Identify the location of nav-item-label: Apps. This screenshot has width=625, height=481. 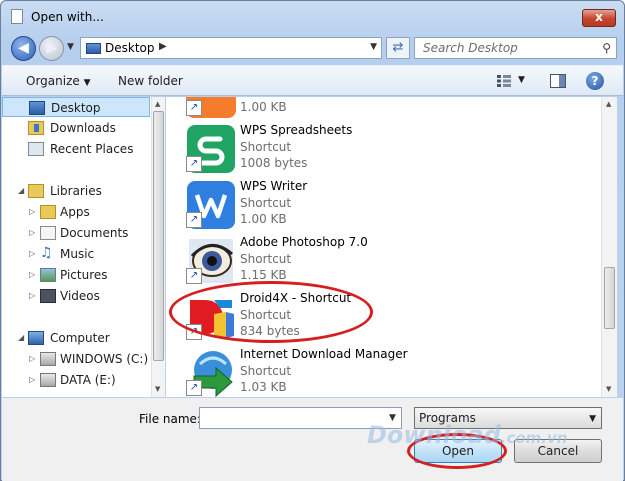
(75, 212).